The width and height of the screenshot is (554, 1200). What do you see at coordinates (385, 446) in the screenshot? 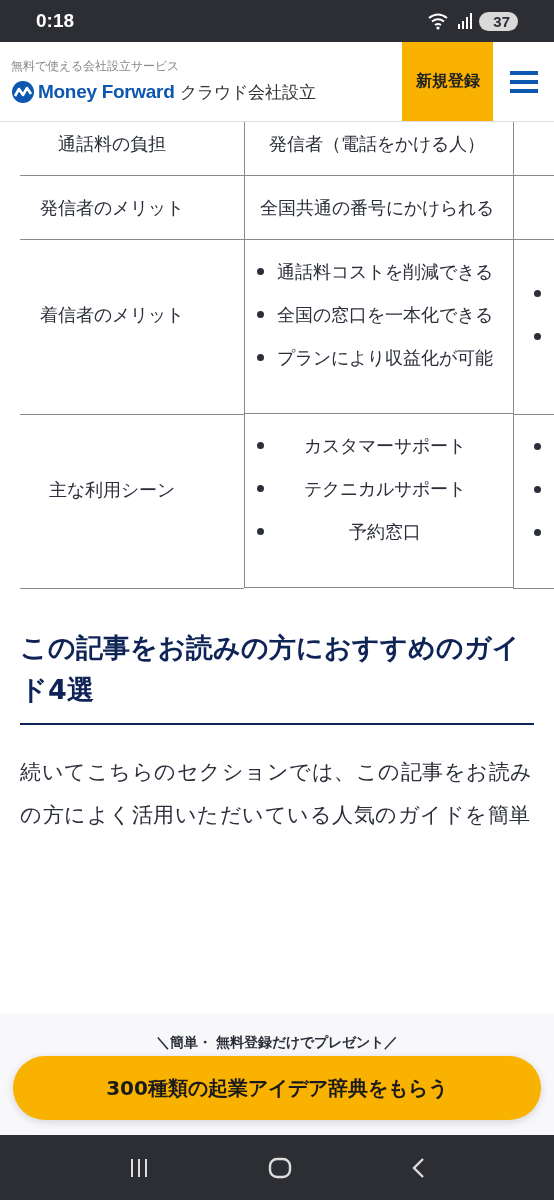
I see `list-item: カスタマーサポート` at bounding box center [385, 446].